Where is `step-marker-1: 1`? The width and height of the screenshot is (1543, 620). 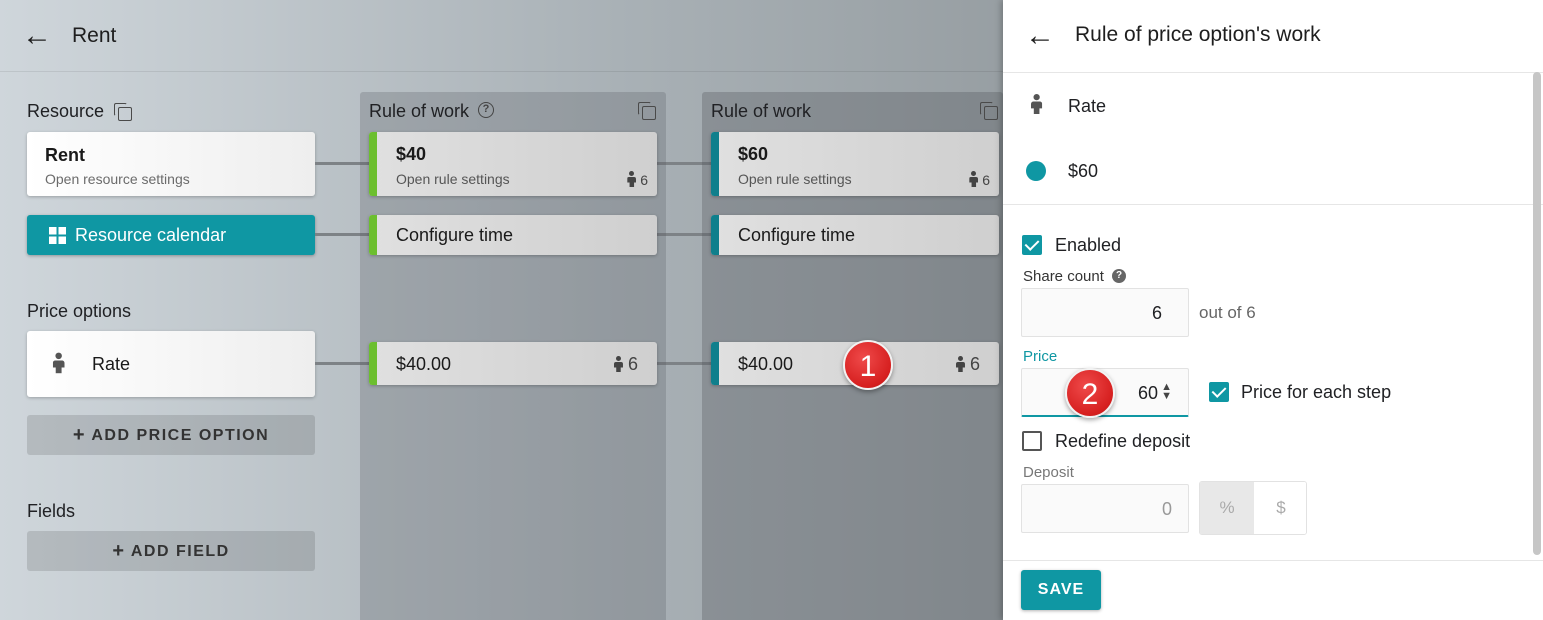
step-marker-1: 1 is located at coordinates (868, 365).